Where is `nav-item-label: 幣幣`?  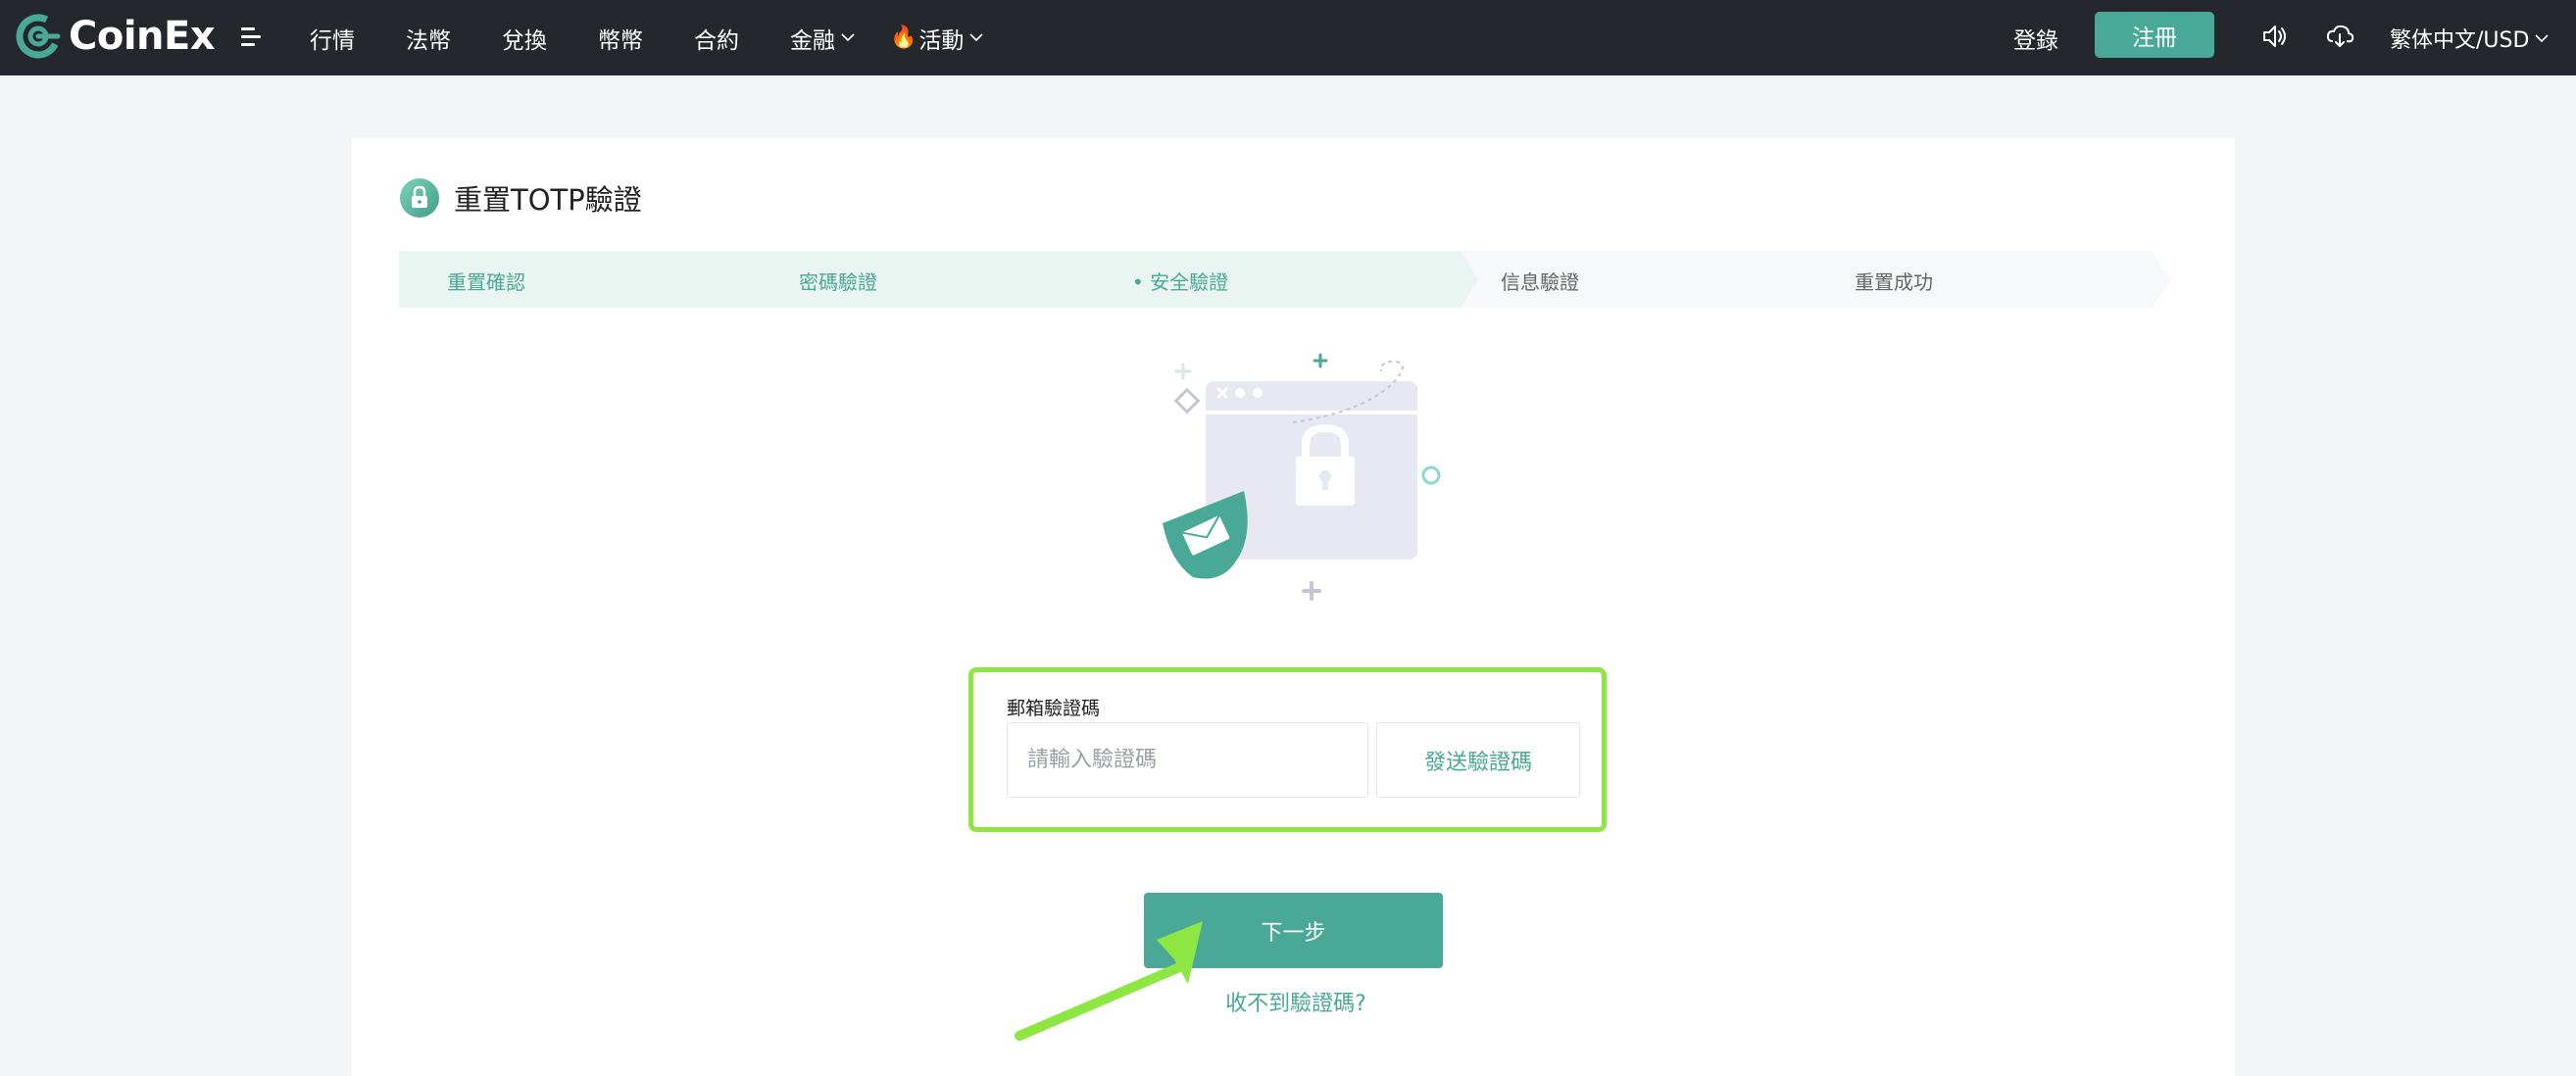 nav-item-label: 幣幣 is located at coordinates (620, 40).